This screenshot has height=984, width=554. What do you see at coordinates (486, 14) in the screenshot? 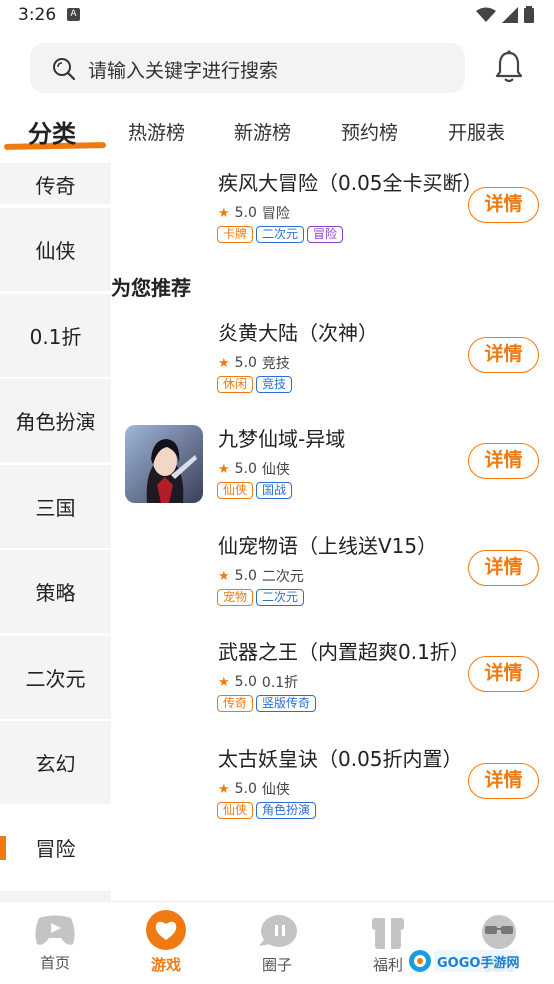
I see `wifi-icon` at bounding box center [486, 14].